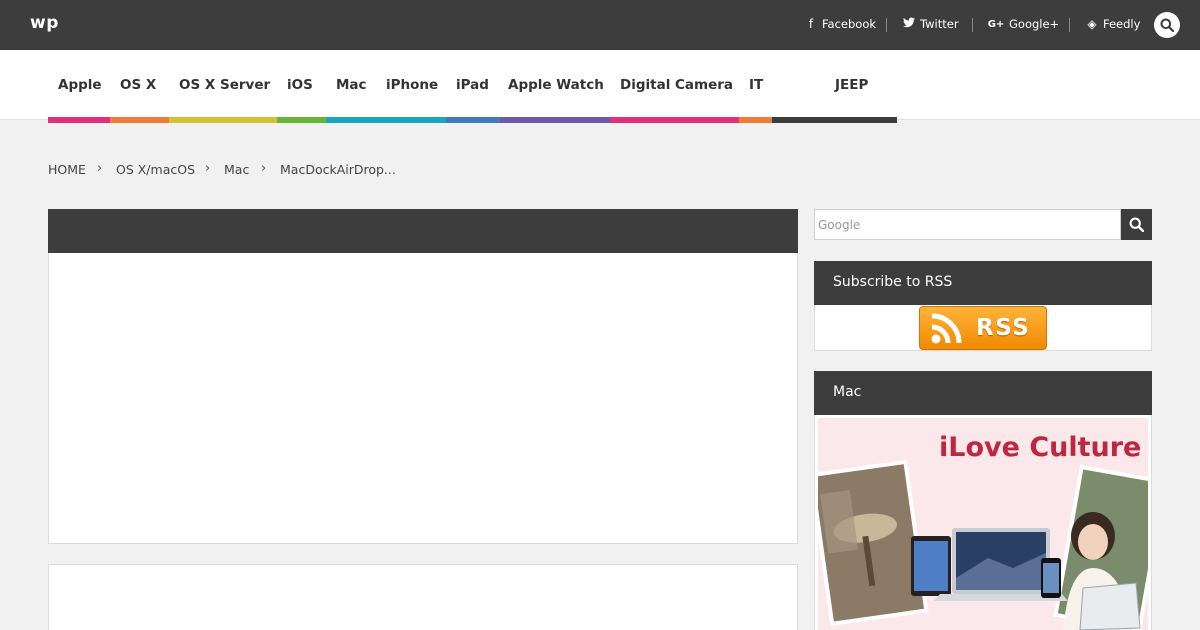 The width and height of the screenshot is (1200, 630). What do you see at coordinates (676, 85) in the screenshot?
I see `nav-item-digital-camera: Digital Camera` at bounding box center [676, 85].